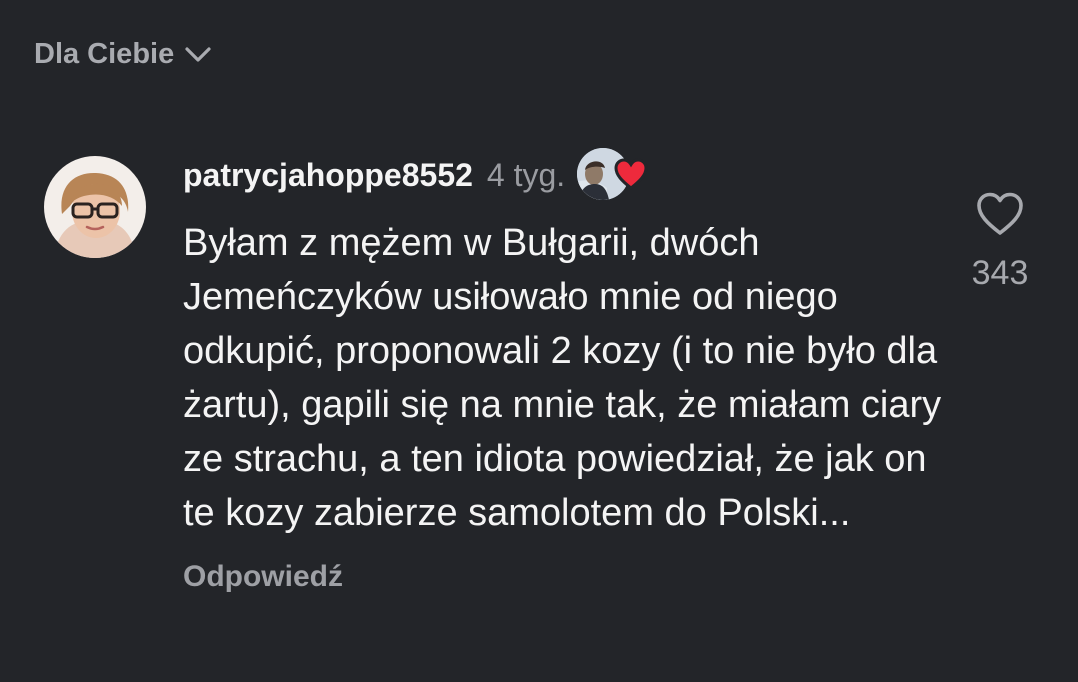 The image size is (1078, 682). Describe the element at coordinates (1000, 214) in the screenshot. I see `heart-outline-icon` at that location.